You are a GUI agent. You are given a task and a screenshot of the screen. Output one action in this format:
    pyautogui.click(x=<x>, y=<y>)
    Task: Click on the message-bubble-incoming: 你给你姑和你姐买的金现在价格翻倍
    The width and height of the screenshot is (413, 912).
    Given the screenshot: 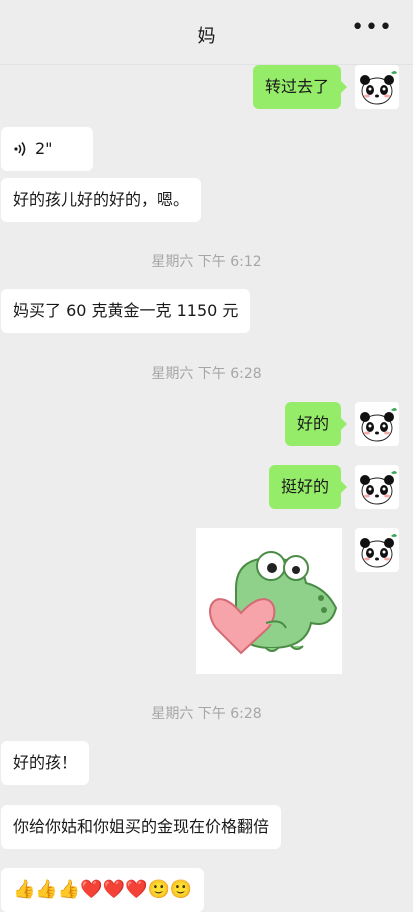 What is the action you would take?
    pyautogui.click(x=141, y=827)
    